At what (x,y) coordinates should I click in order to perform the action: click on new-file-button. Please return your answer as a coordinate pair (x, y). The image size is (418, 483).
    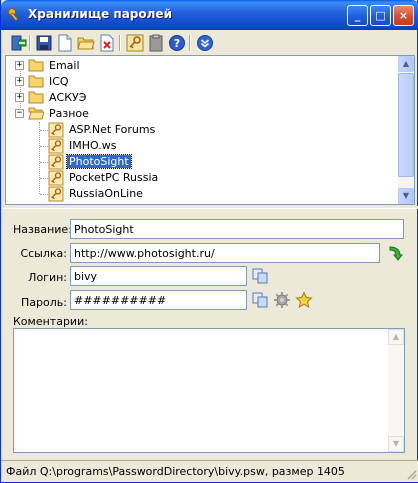
    Looking at the image, I should click on (65, 43).